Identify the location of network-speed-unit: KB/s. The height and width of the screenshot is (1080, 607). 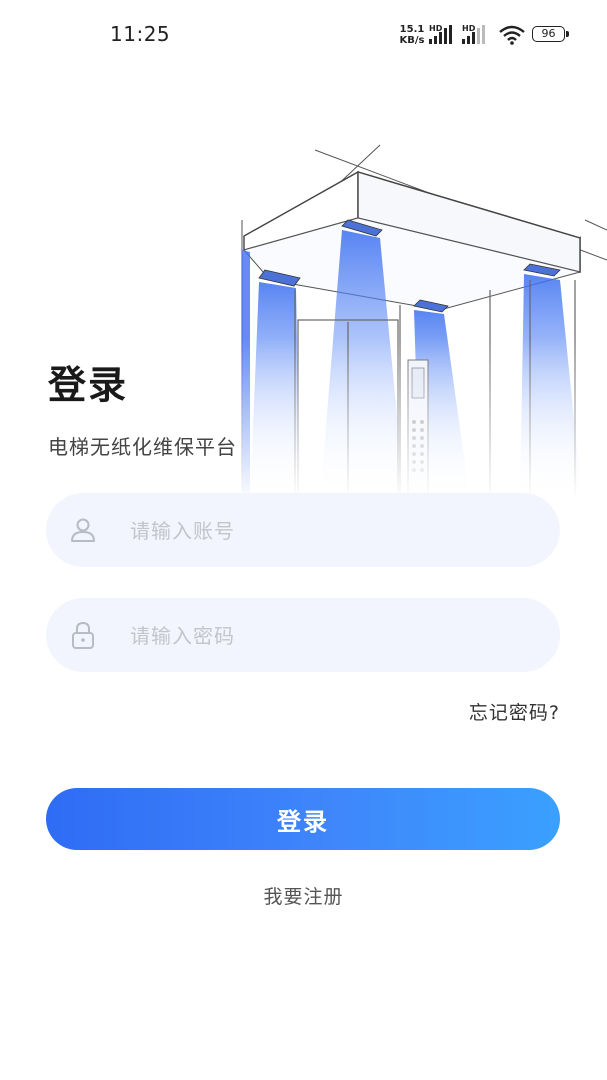
(412, 40).